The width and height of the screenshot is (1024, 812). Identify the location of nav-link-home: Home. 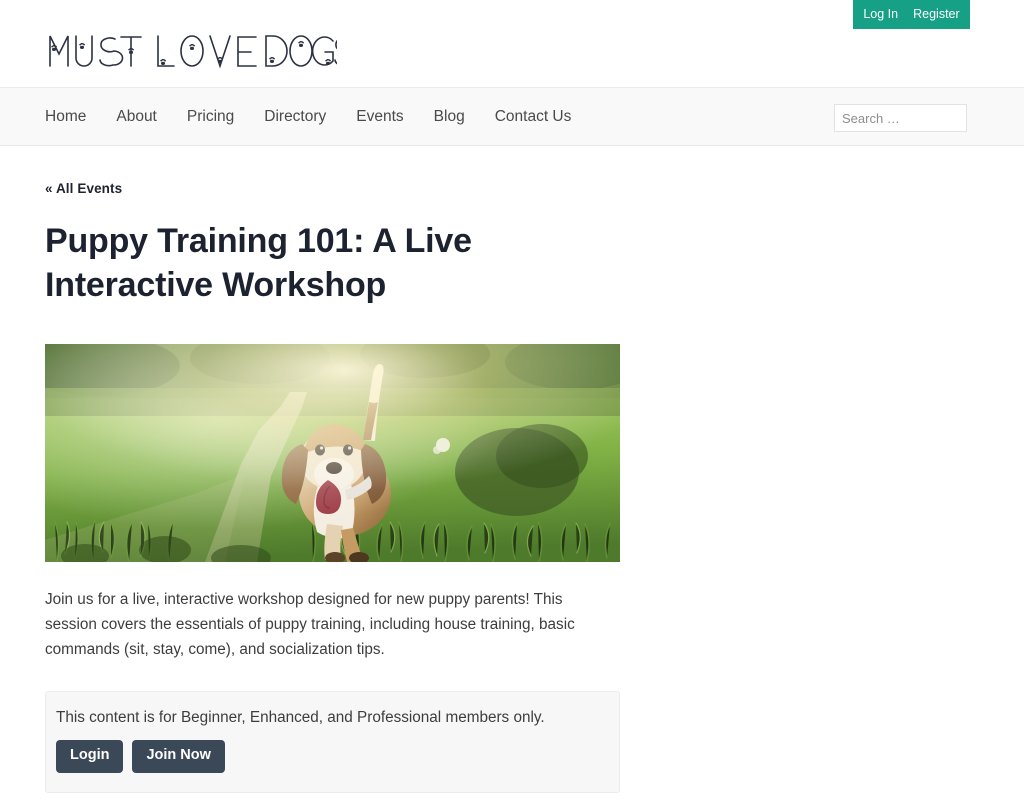
(73, 117).